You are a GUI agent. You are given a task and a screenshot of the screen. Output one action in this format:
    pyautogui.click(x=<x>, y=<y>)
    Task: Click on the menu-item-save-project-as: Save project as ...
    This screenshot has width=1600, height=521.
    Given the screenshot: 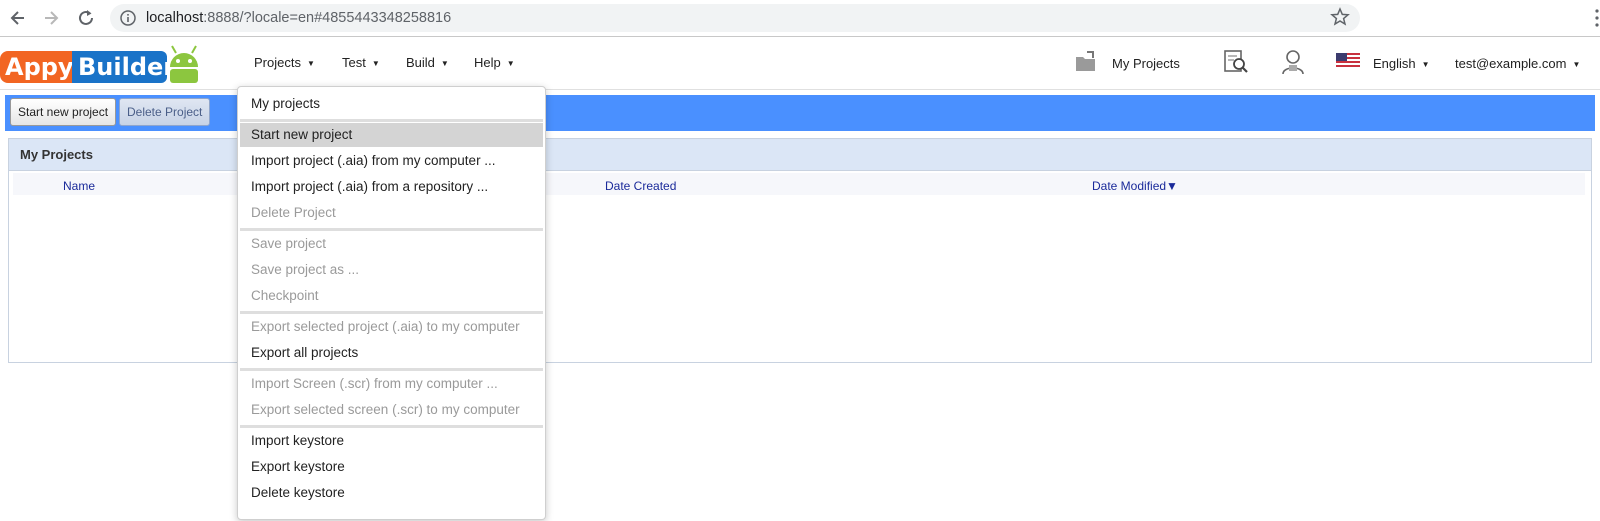 What is the action you would take?
    pyautogui.click(x=391, y=270)
    